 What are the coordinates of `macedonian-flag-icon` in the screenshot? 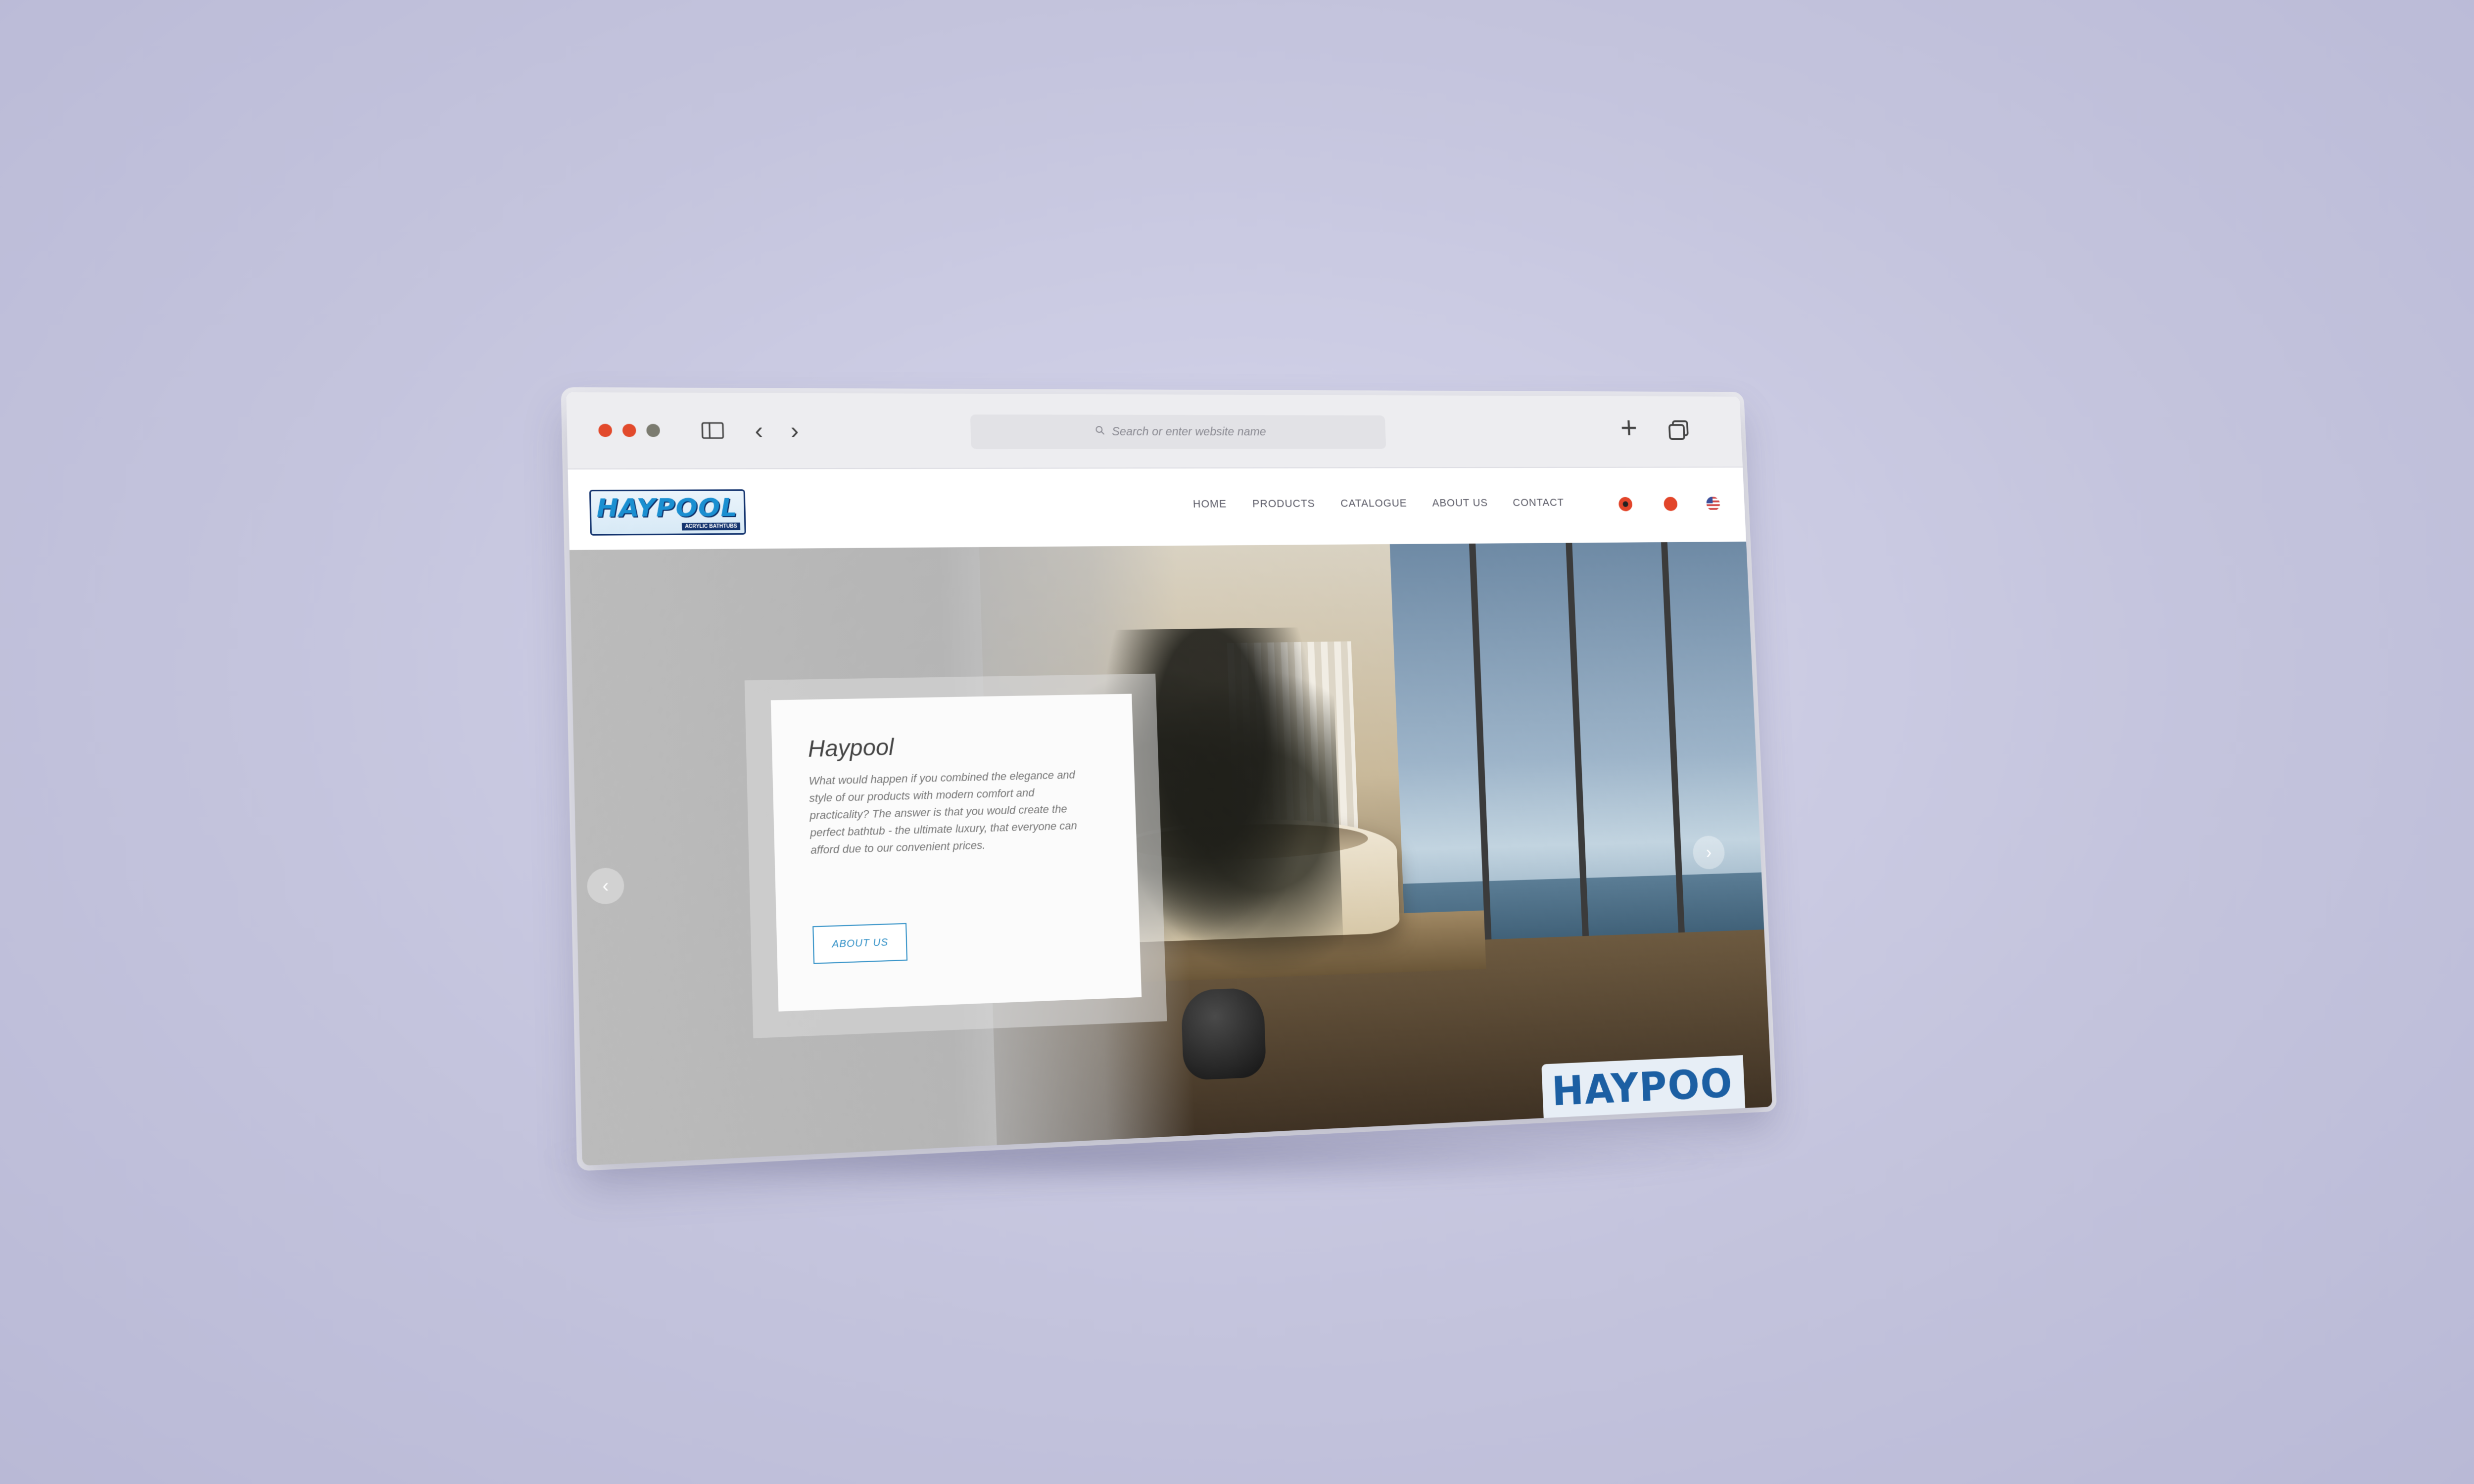 It's located at (1671, 504).